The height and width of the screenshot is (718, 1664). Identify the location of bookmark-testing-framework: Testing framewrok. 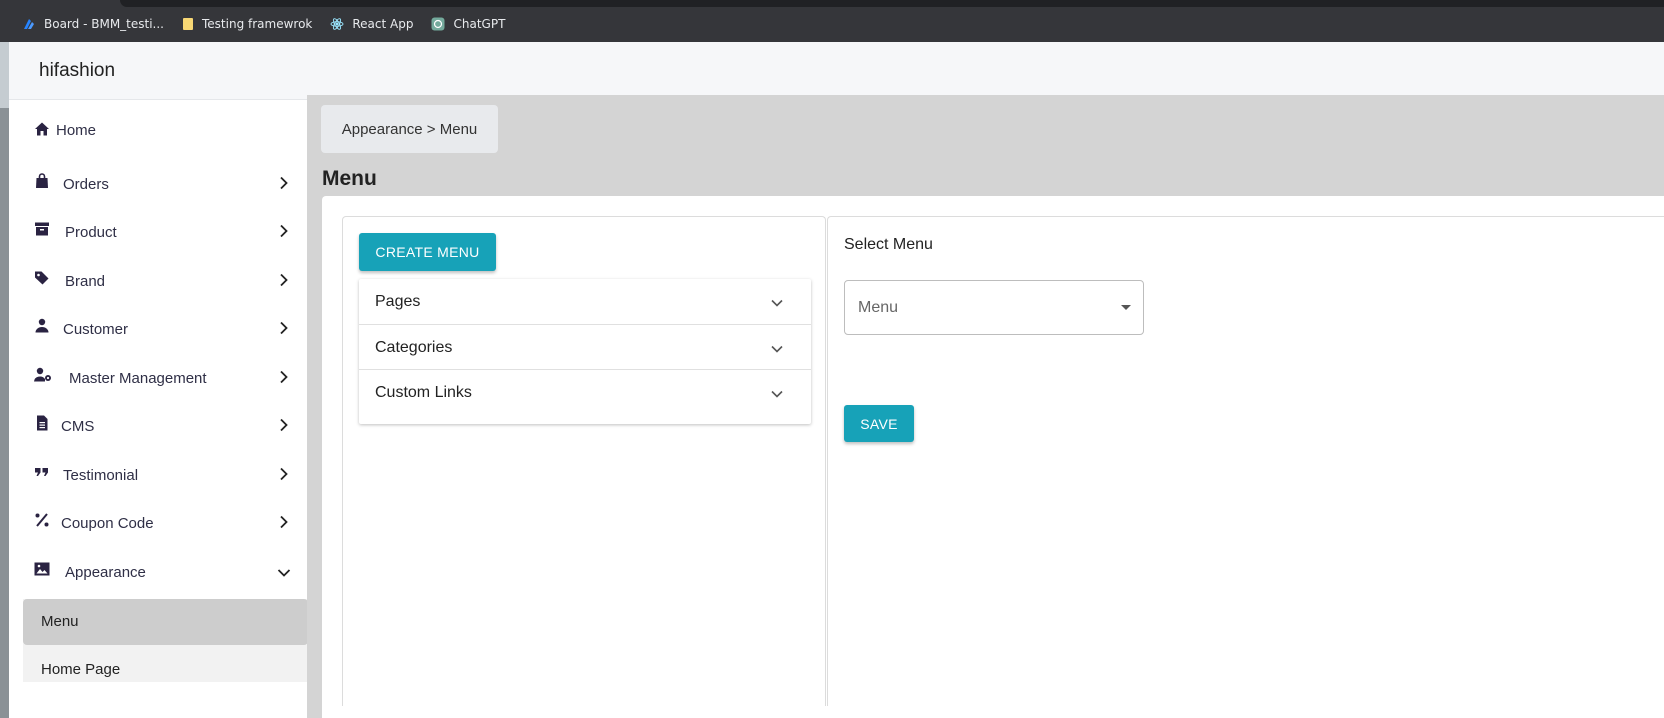
(247, 24).